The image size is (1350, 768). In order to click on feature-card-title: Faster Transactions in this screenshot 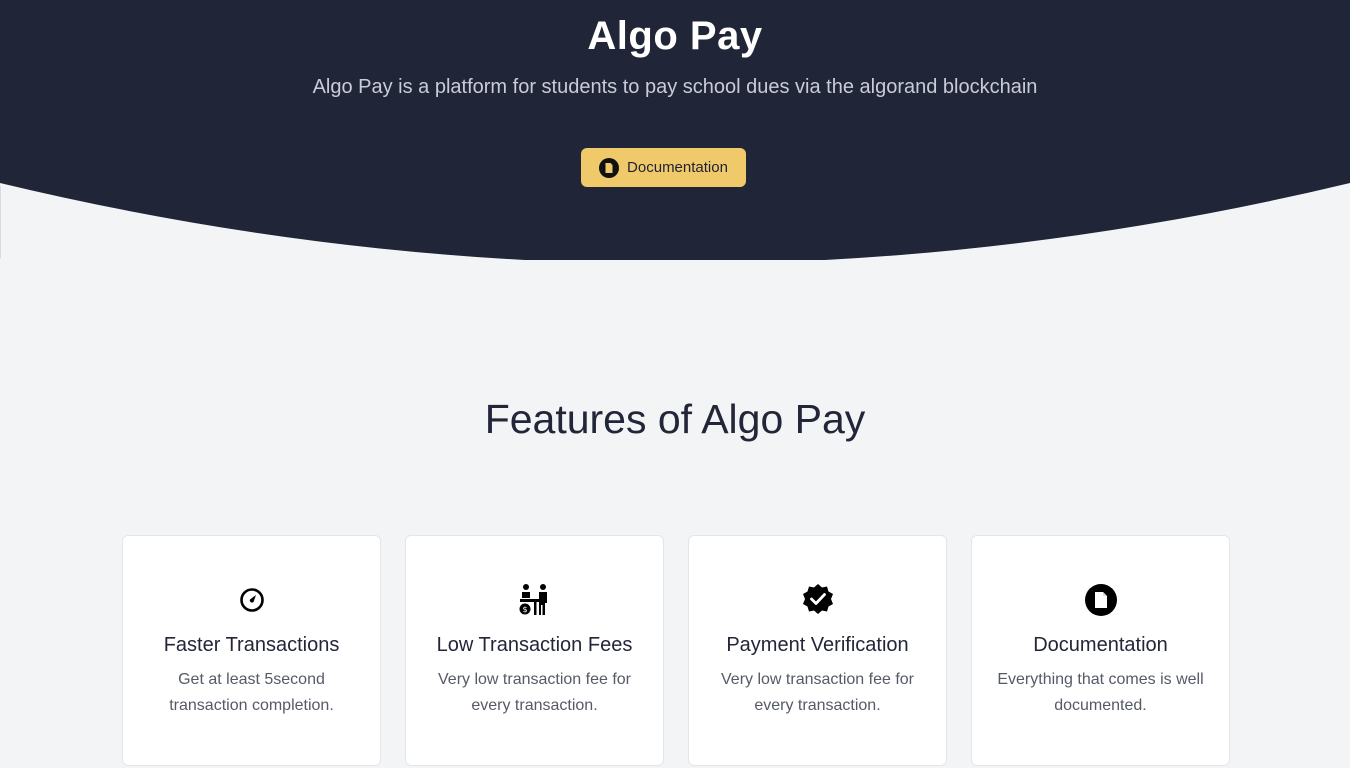, I will do `click(251, 645)`.